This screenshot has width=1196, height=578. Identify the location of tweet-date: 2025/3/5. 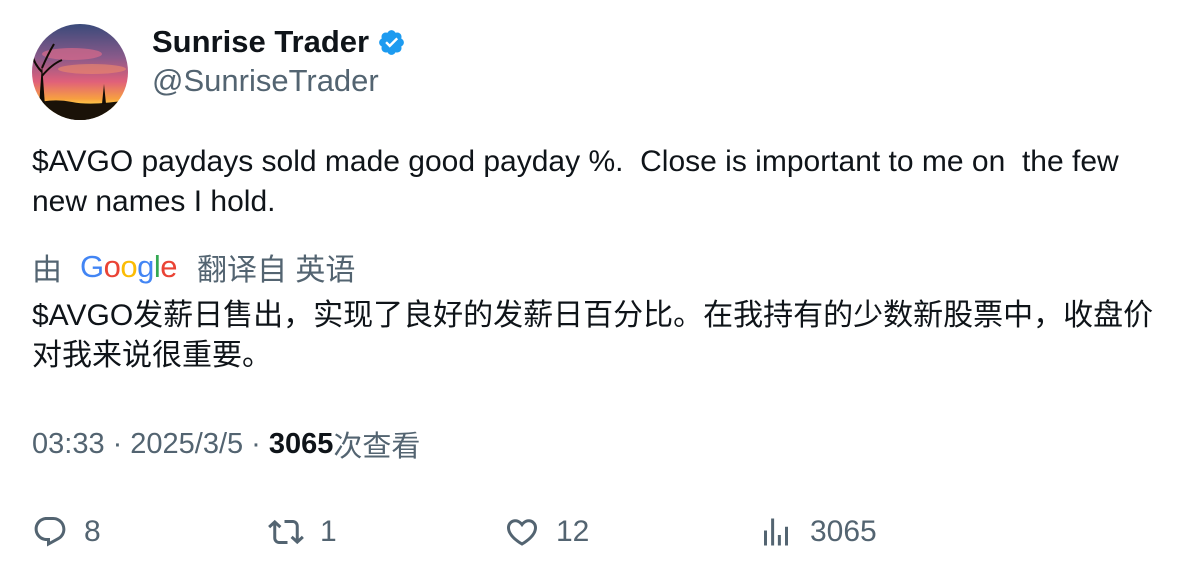
(186, 444).